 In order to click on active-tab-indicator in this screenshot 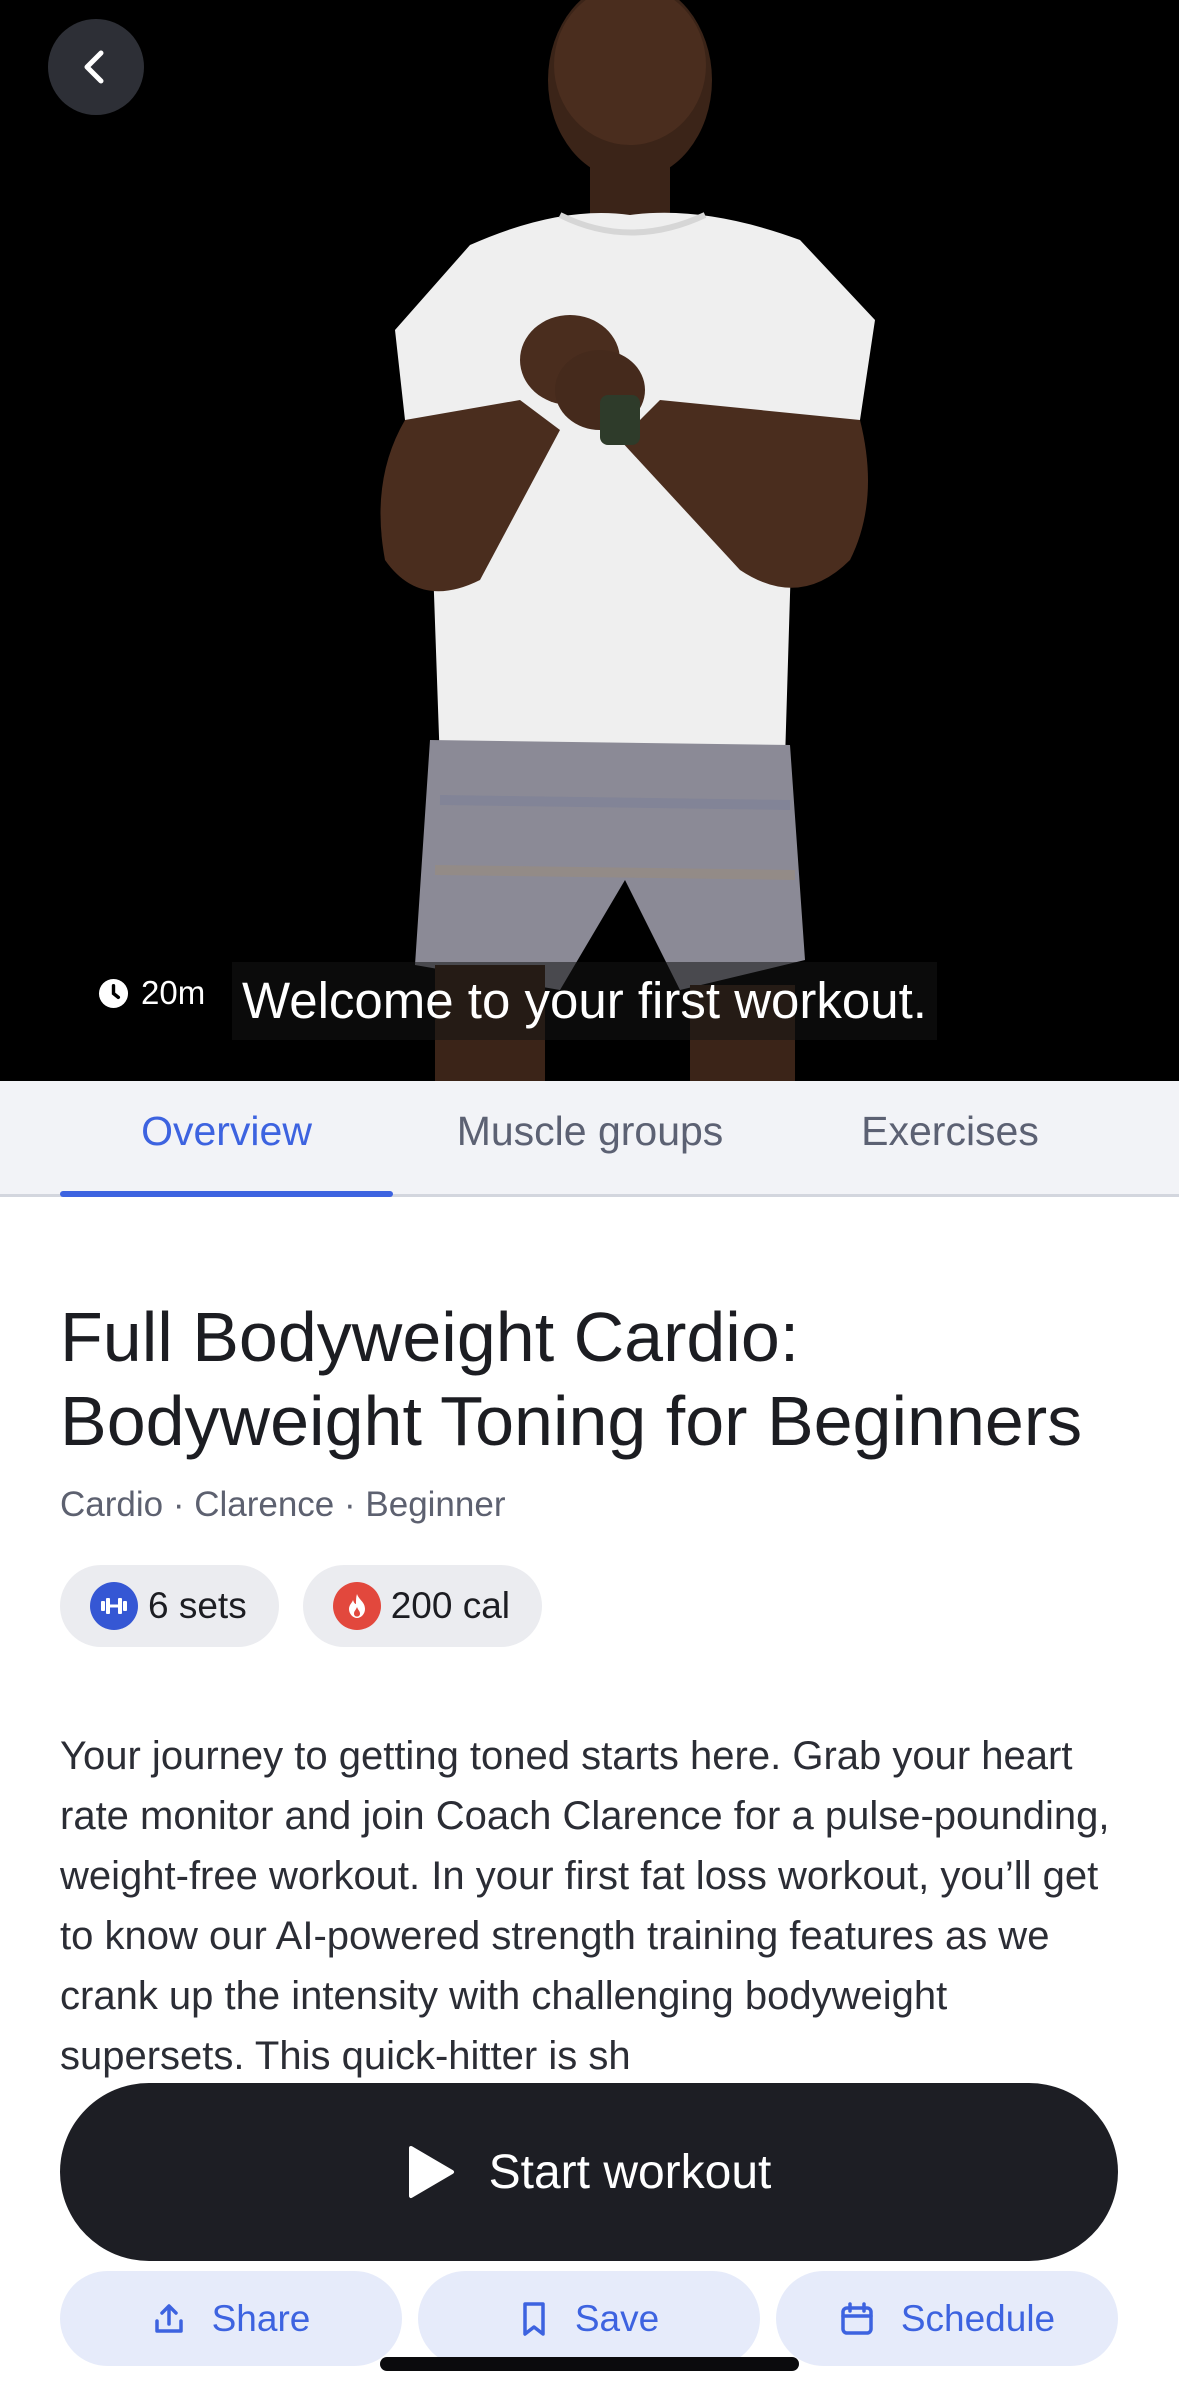, I will do `click(226, 1194)`.